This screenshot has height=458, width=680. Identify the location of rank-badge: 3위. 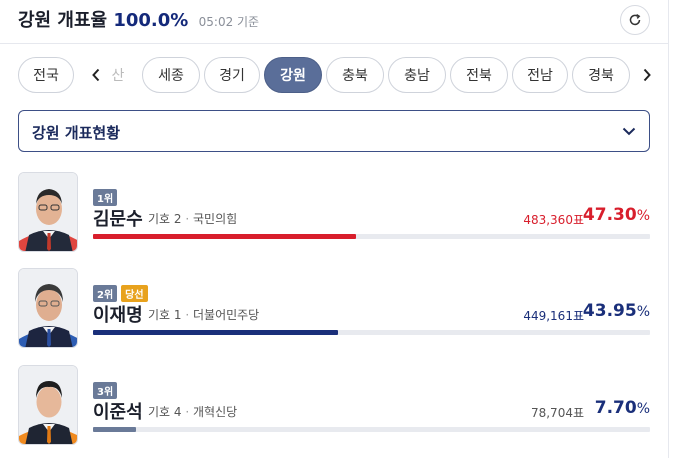
(105, 390).